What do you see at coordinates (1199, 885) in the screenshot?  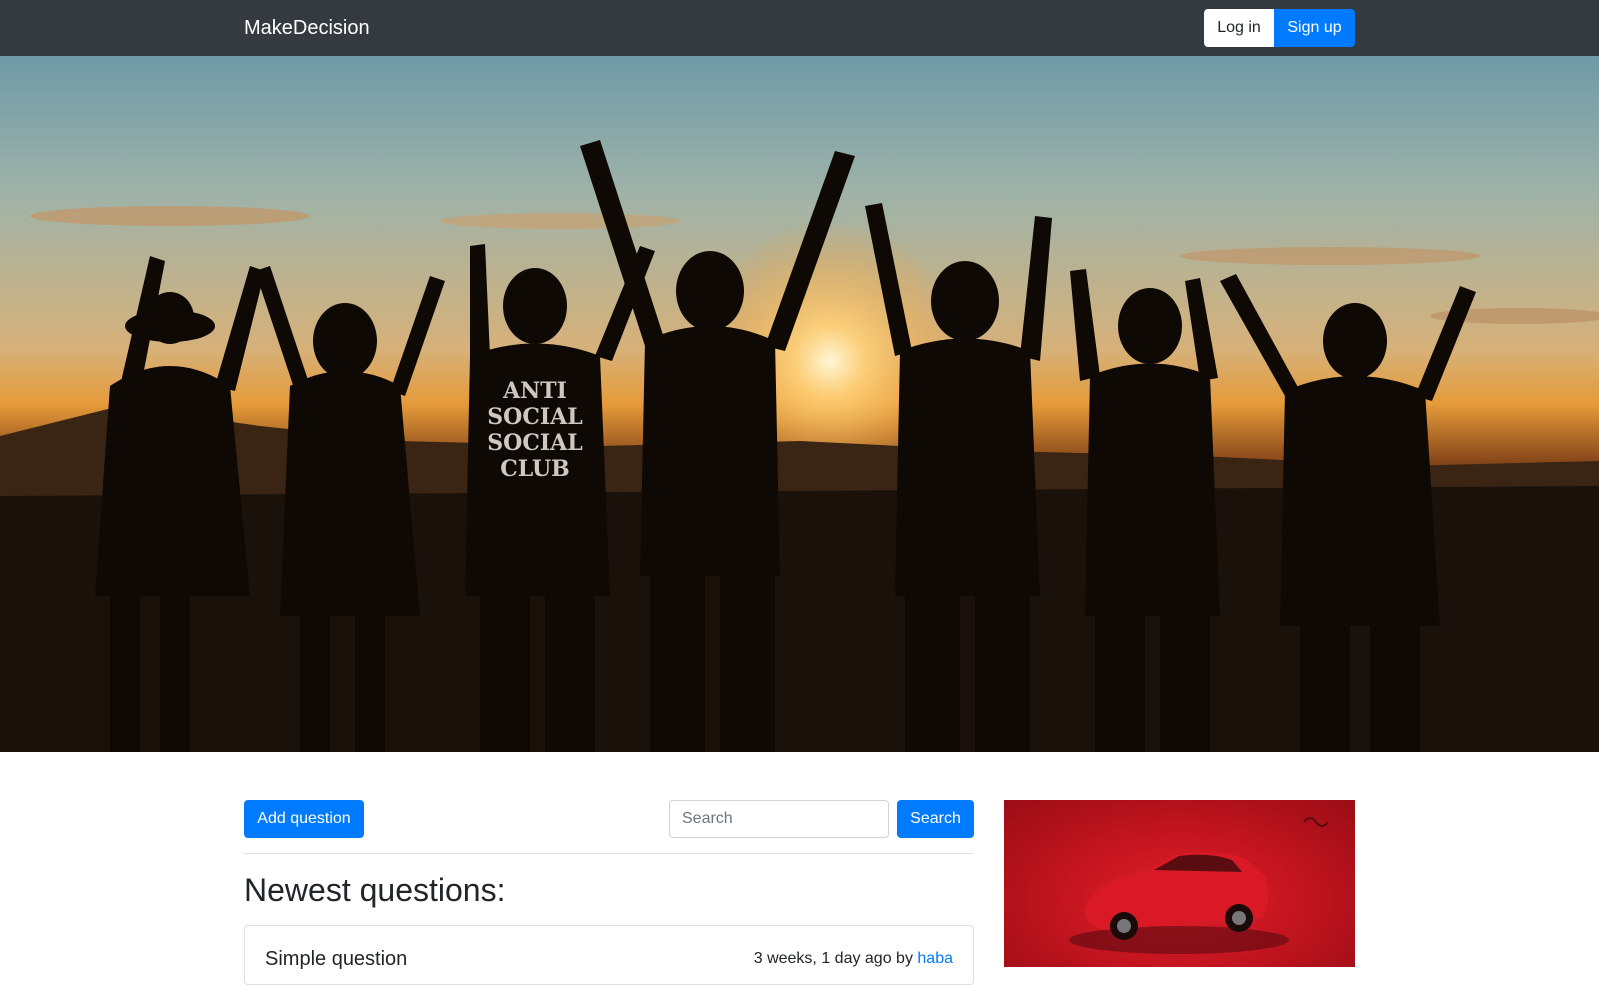 I see `car-illustration` at bounding box center [1199, 885].